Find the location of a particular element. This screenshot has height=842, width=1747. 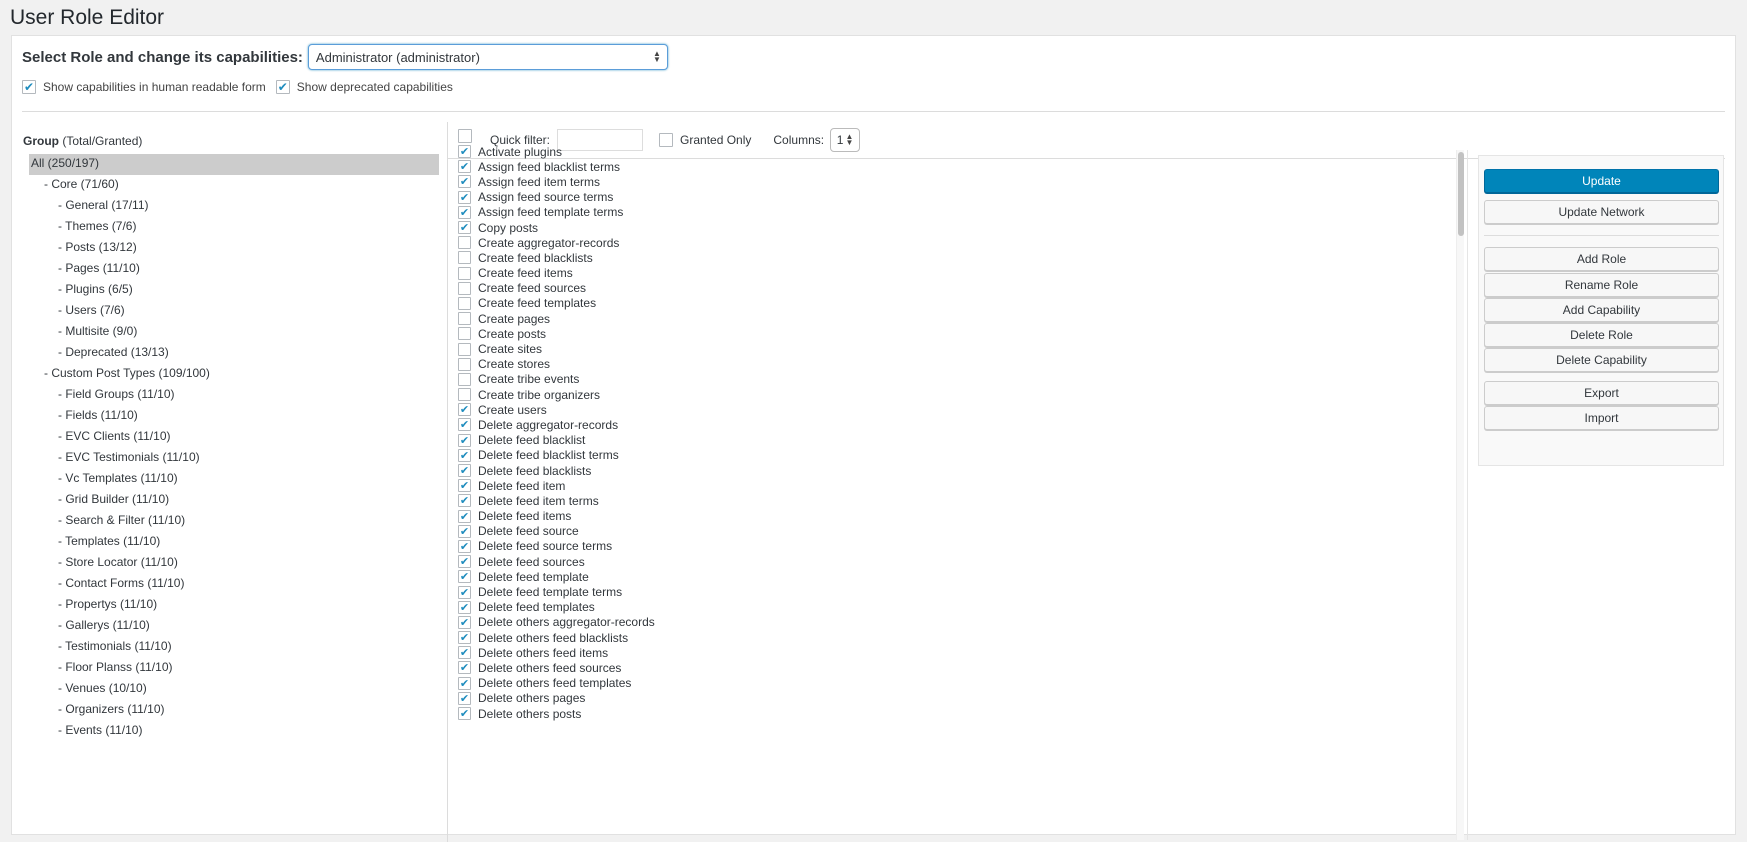

group-item: - Search & Filter (11/10) is located at coordinates (234, 521).